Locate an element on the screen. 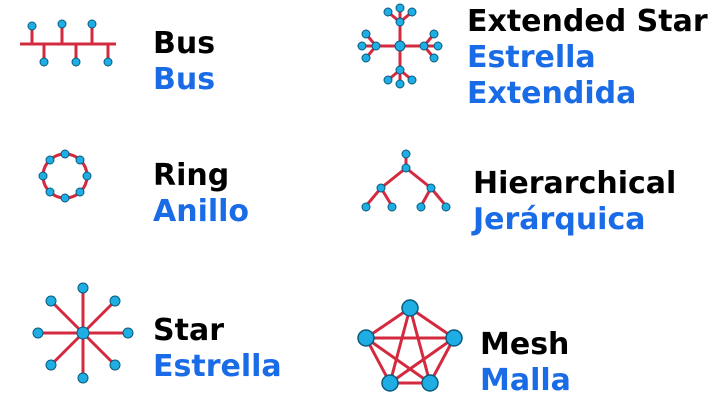  extended-star-spanish-label-line1: Estrella is located at coordinates (531, 57).